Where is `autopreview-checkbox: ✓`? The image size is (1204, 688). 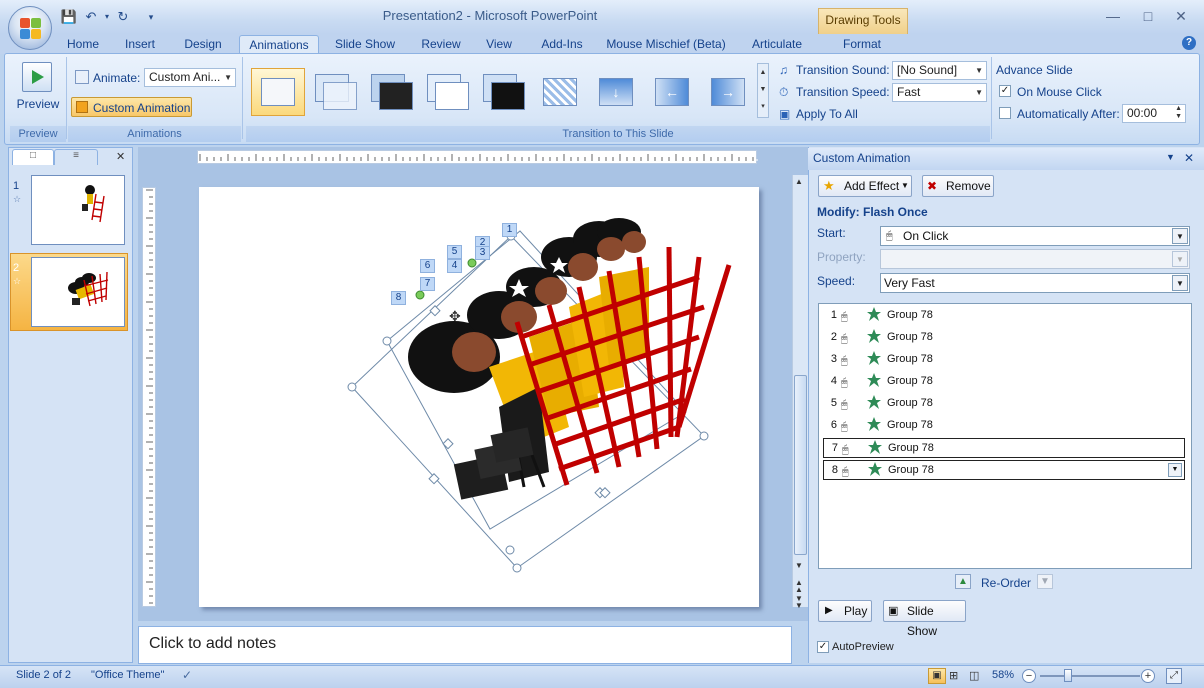
autopreview-checkbox: ✓ is located at coordinates (823, 647).